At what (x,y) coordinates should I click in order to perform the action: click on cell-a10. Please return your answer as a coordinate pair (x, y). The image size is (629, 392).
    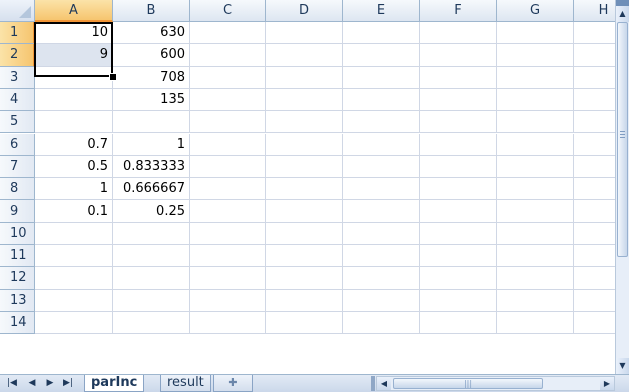
    Looking at the image, I should click on (74, 233).